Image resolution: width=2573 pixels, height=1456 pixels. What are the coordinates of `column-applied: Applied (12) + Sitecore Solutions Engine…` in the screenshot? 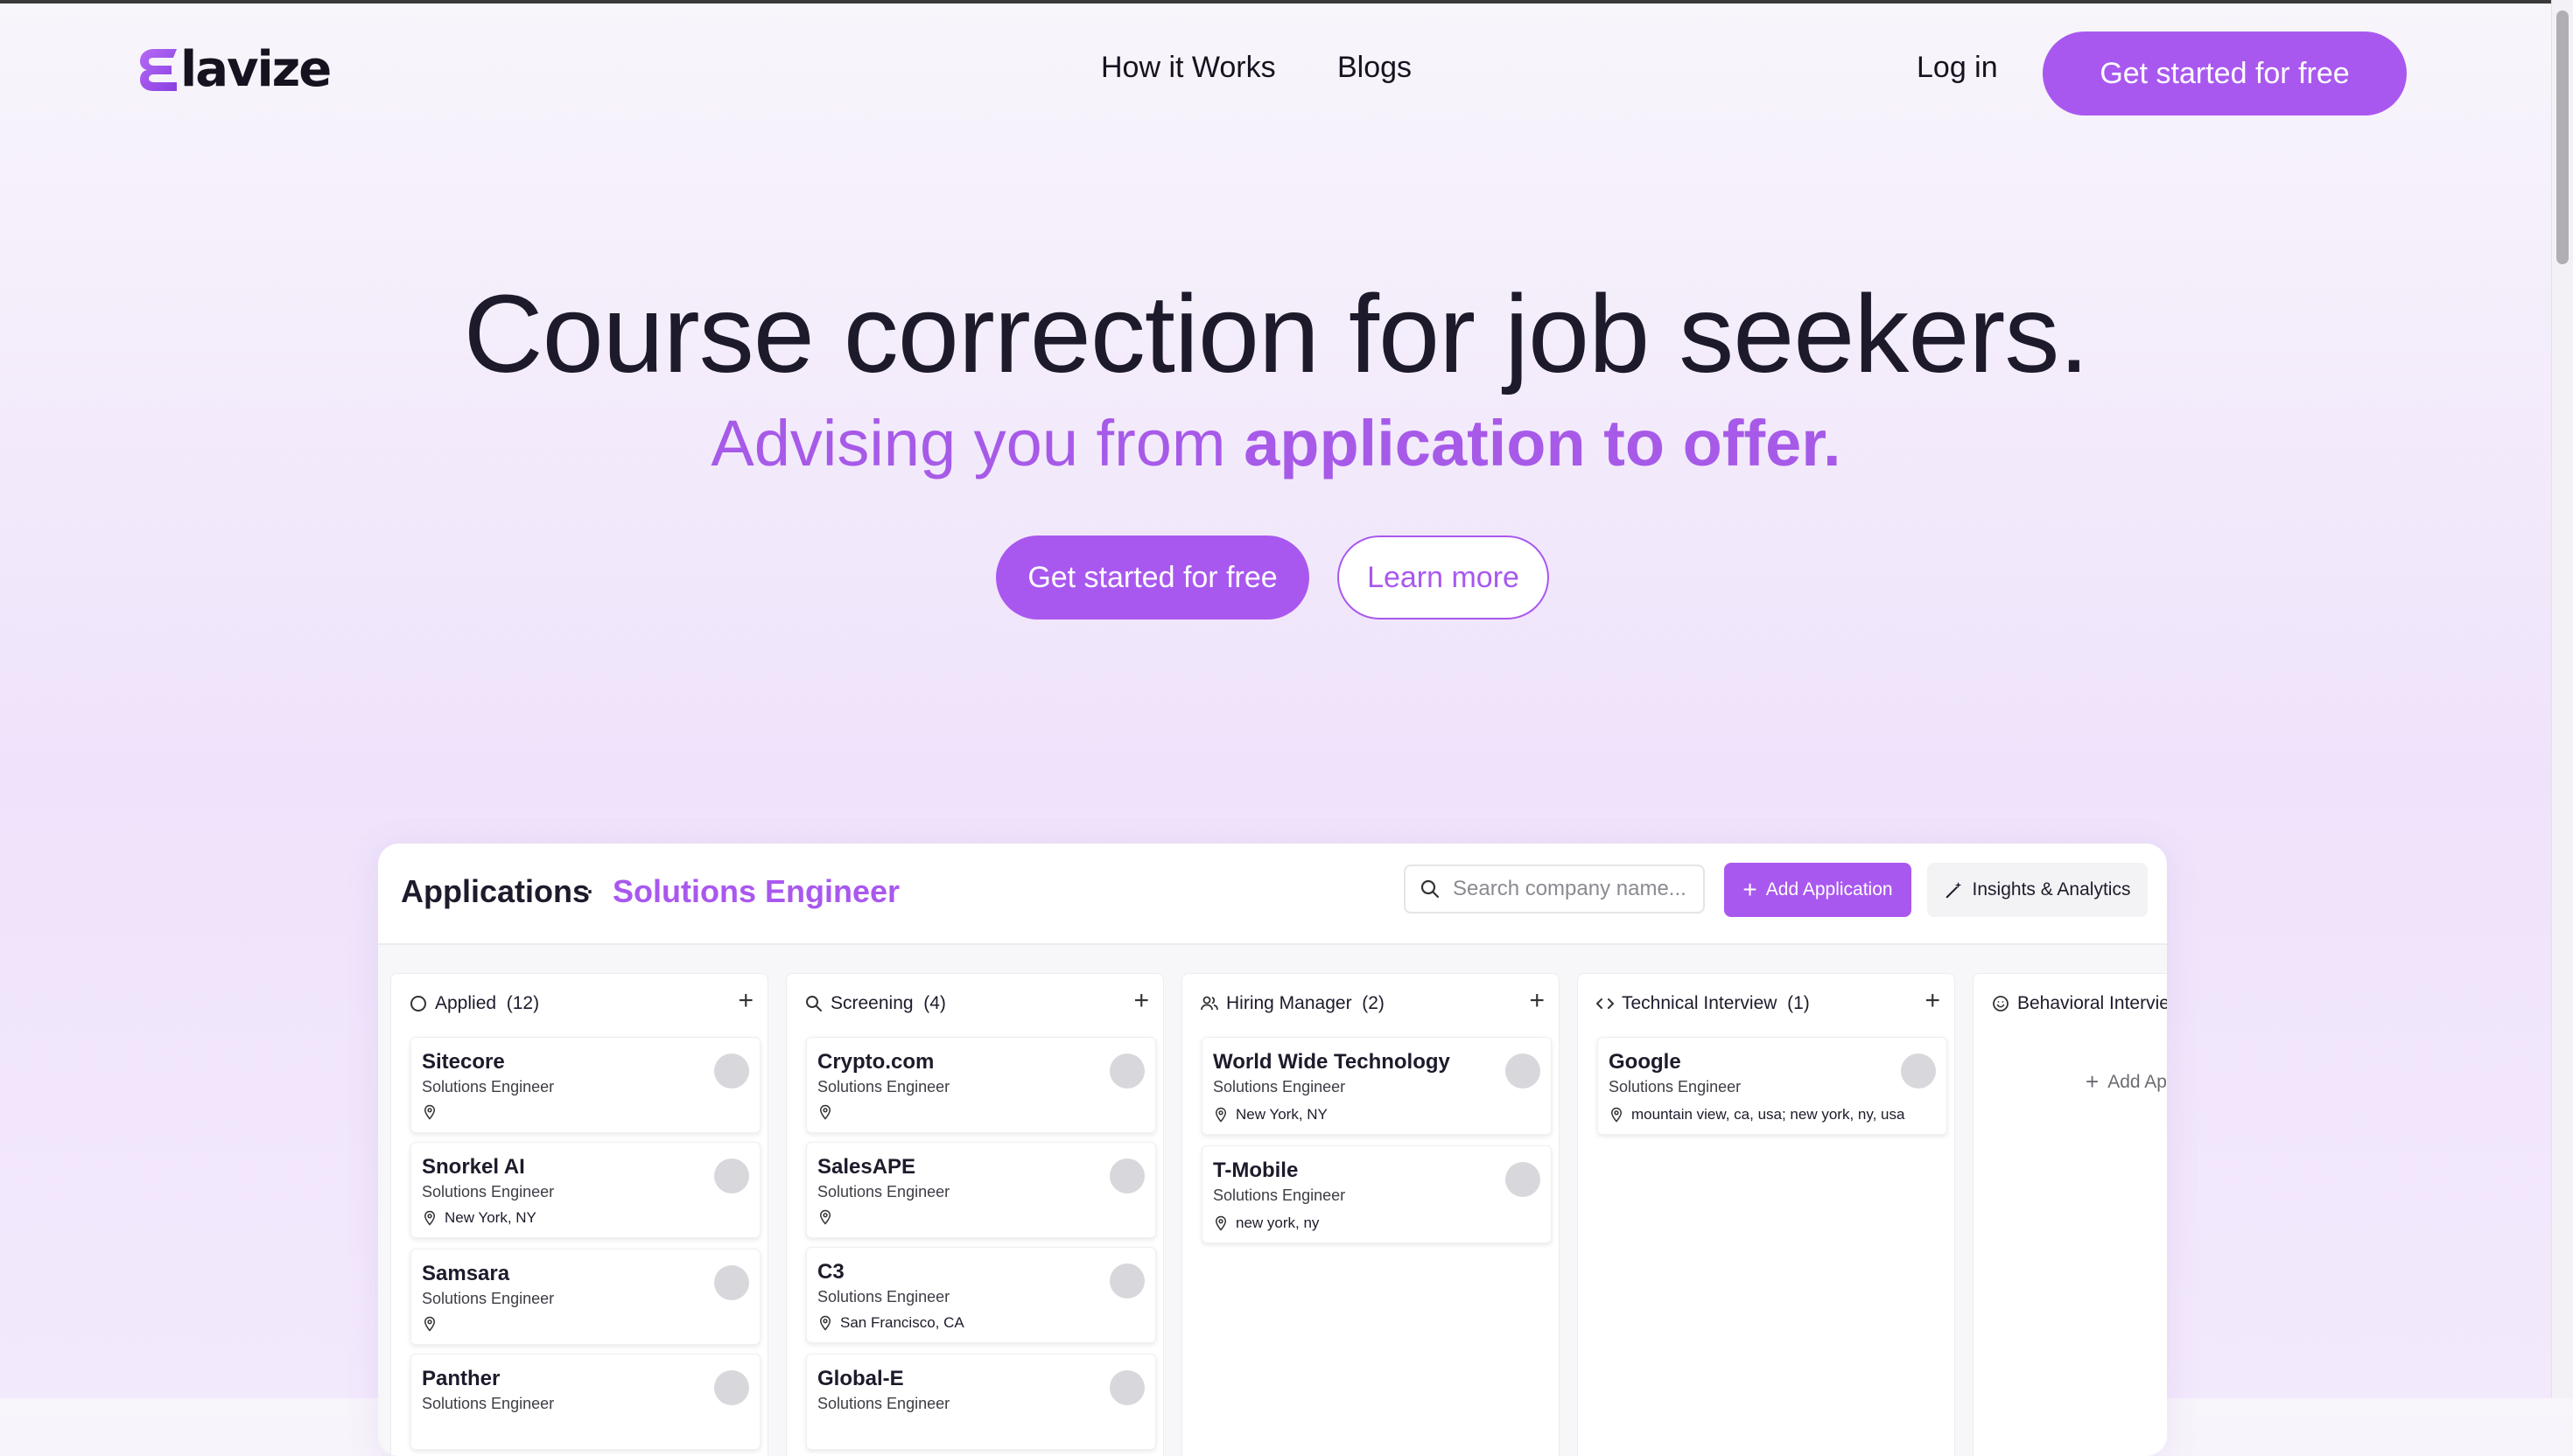 It's located at (579, 1214).